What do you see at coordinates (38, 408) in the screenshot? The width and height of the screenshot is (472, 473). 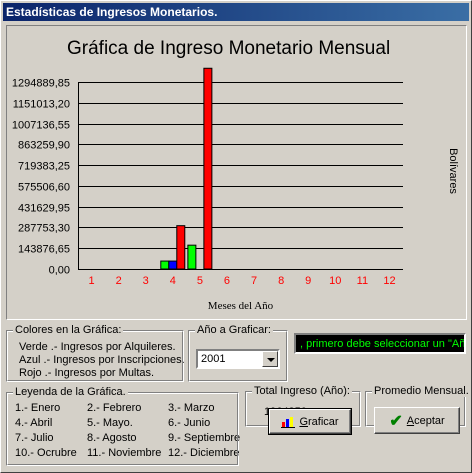 I see `month-legend-item: 1.- Enero` at bounding box center [38, 408].